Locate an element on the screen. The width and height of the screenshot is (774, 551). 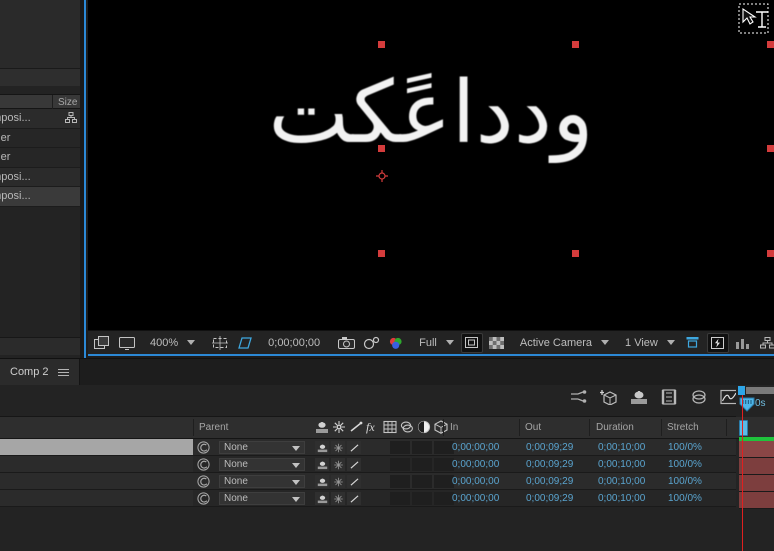
time-zoom-handle is located at coordinates (741, 390).